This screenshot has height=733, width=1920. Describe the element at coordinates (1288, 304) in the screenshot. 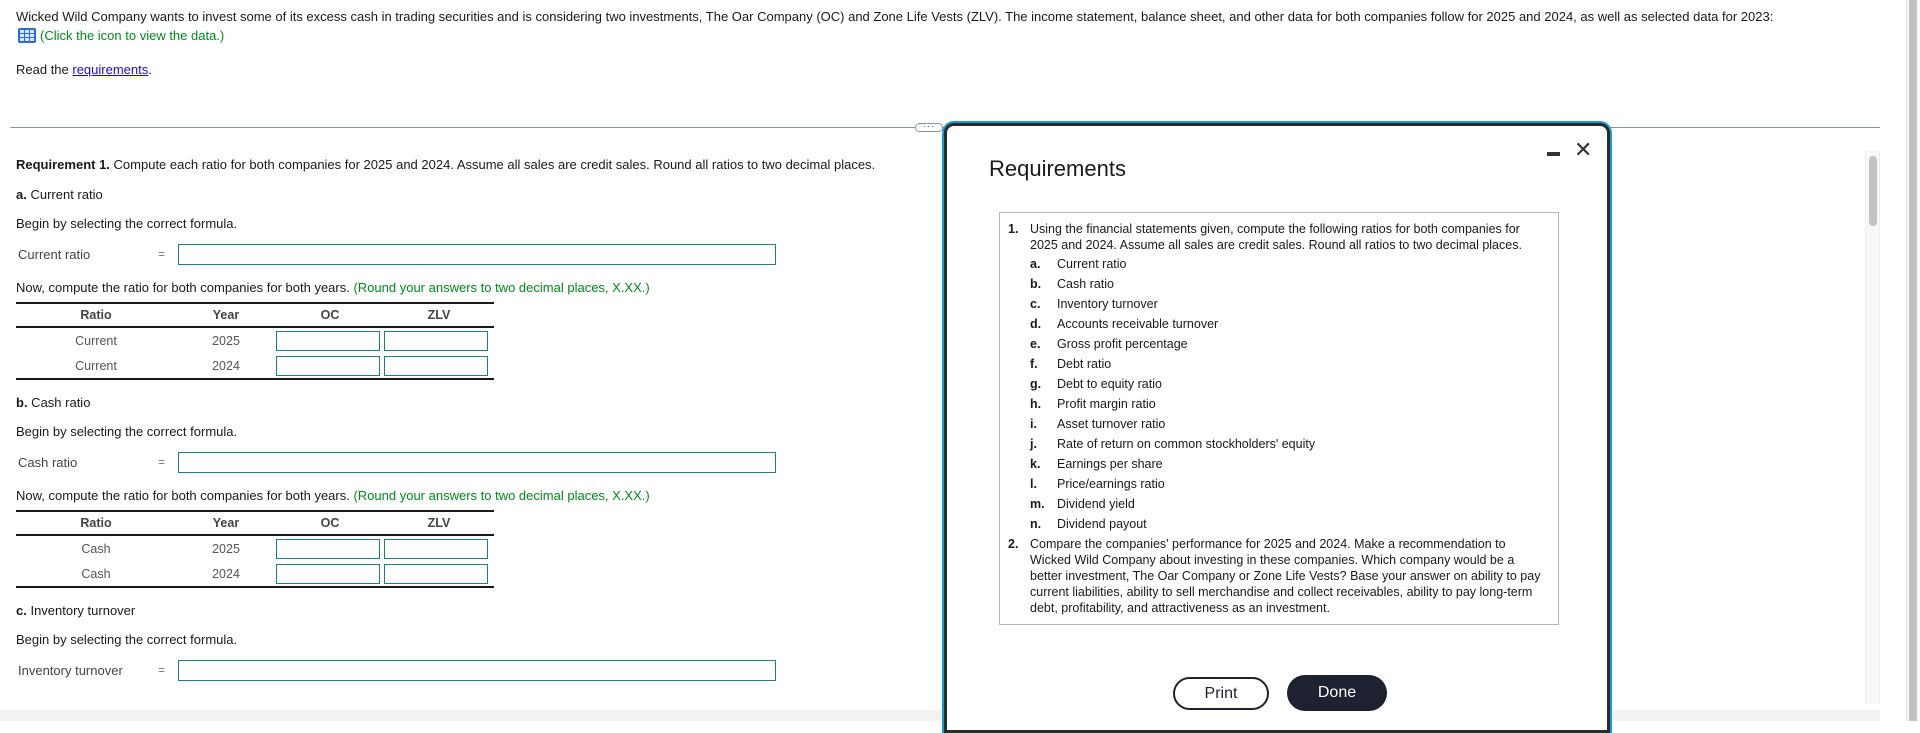

I see `list-item: c. Inventory turnover` at that location.